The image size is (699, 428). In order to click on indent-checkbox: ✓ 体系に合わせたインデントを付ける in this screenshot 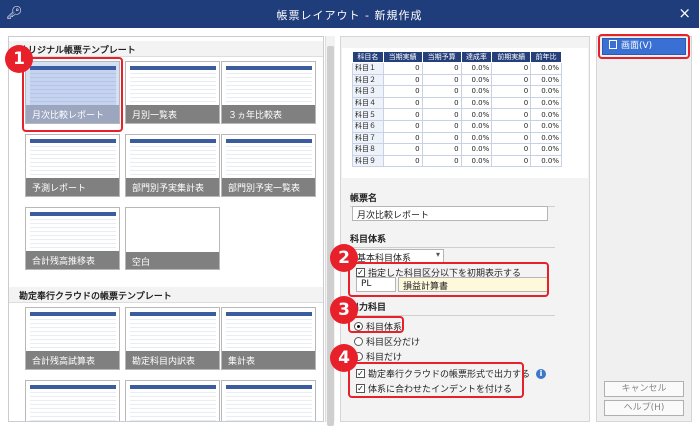, I will do `click(434, 388)`.